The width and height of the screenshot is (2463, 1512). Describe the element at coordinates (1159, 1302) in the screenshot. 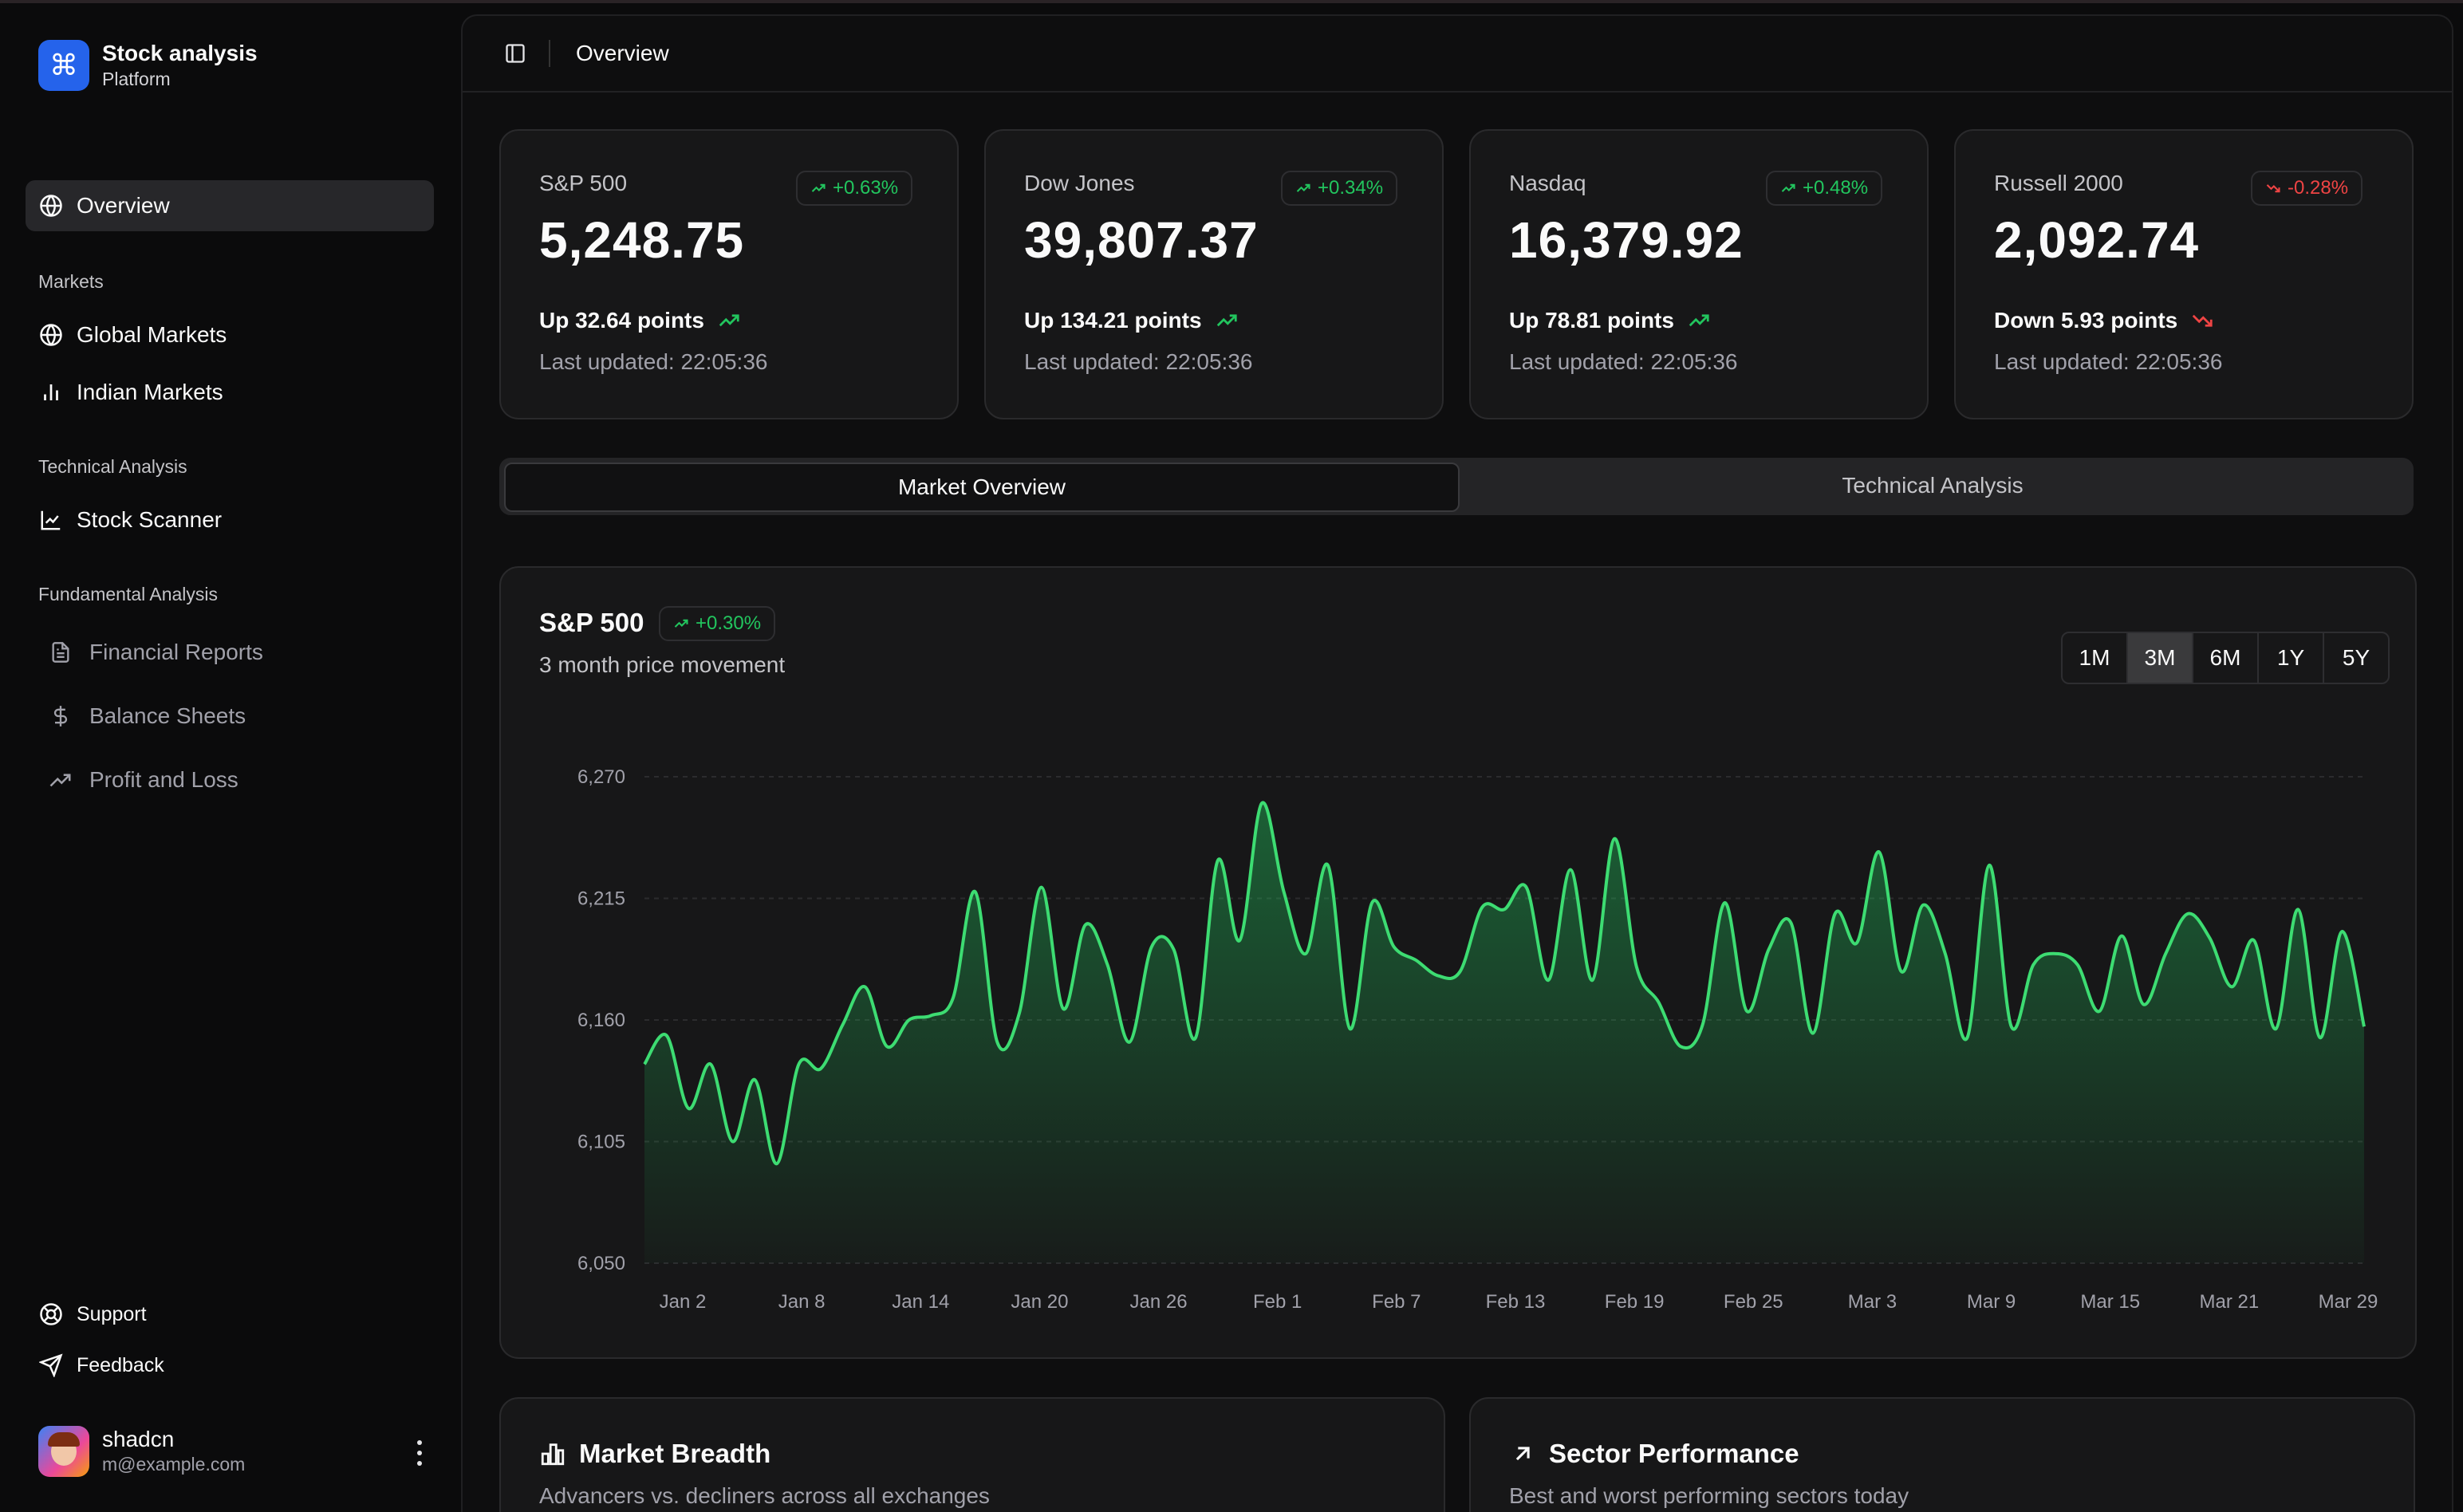

I see `x-tick-label: Jan 26` at that location.